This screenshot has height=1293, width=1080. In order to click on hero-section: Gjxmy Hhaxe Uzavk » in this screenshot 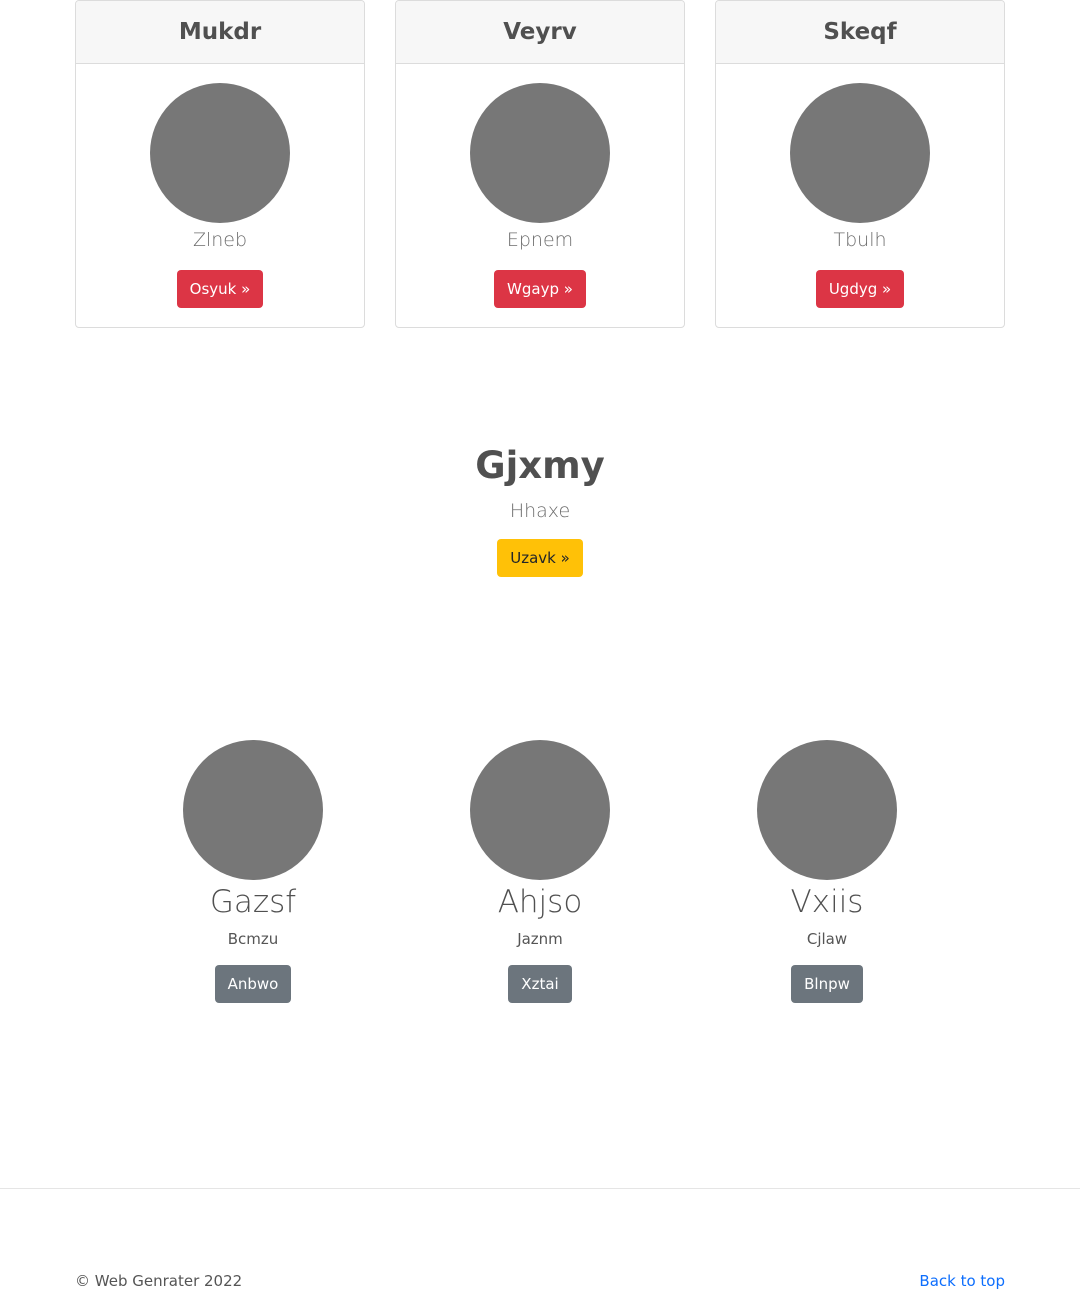, I will do `click(540, 508)`.